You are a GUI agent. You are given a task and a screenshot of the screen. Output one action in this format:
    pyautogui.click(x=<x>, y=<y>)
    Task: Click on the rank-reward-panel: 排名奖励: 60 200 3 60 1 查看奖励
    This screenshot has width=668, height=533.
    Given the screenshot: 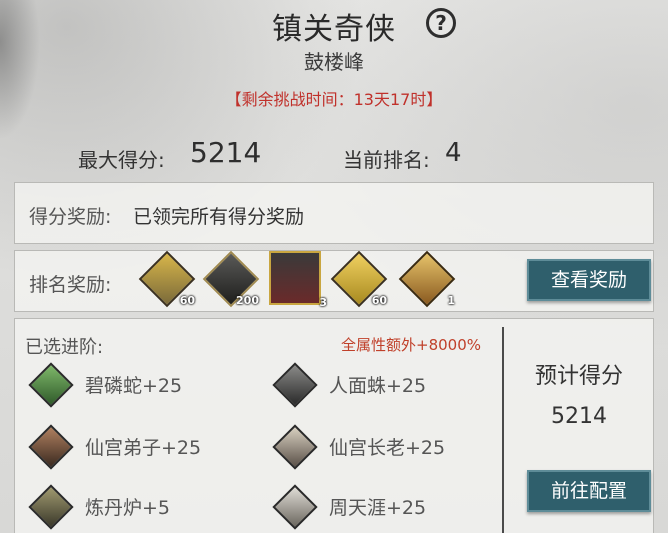 What is the action you would take?
    pyautogui.click(x=334, y=281)
    